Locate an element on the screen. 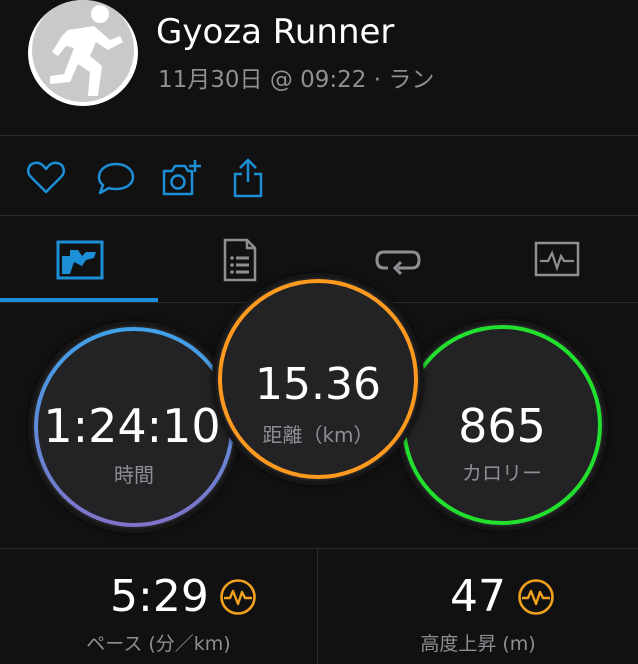 The image size is (638, 664). pace-label: ペース (分／km) is located at coordinates (158, 644).